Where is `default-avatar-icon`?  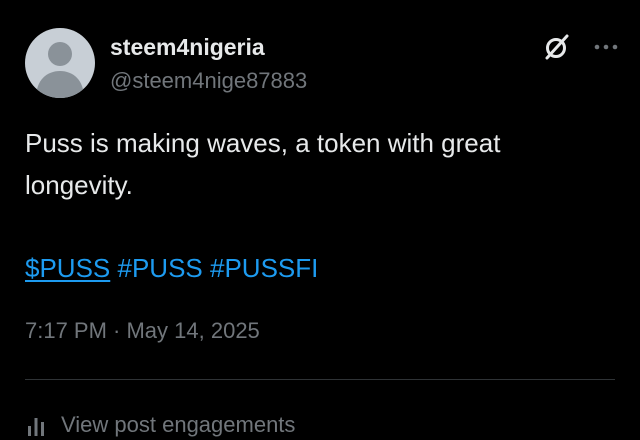 default-avatar-icon is located at coordinates (60, 70).